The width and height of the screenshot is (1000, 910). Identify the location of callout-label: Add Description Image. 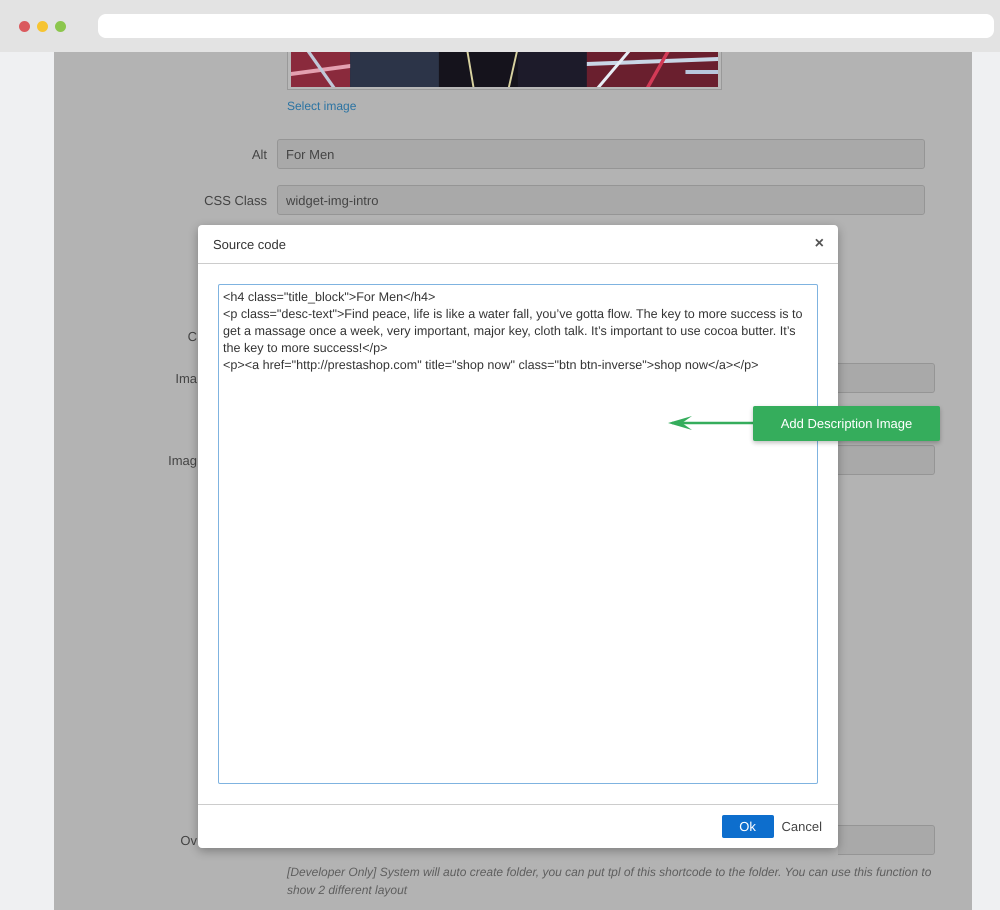
(846, 423).